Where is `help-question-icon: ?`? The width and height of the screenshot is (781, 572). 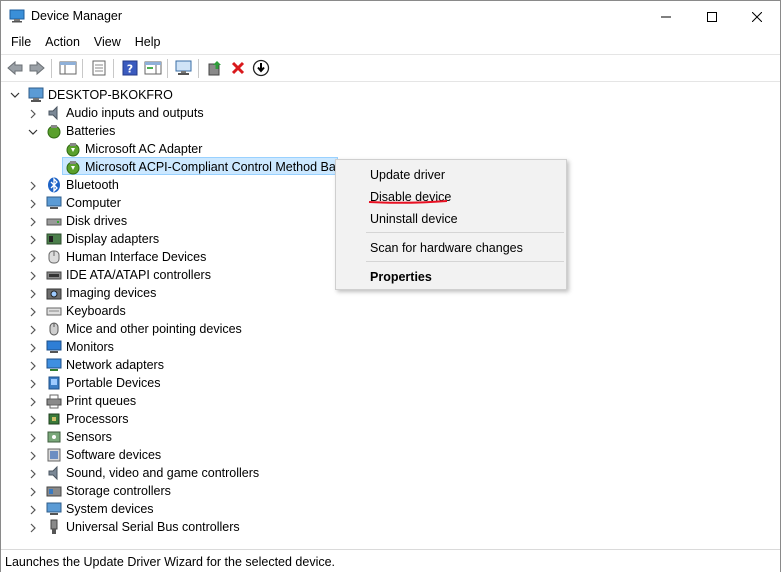 help-question-icon: ? is located at coordinates (130, 68).